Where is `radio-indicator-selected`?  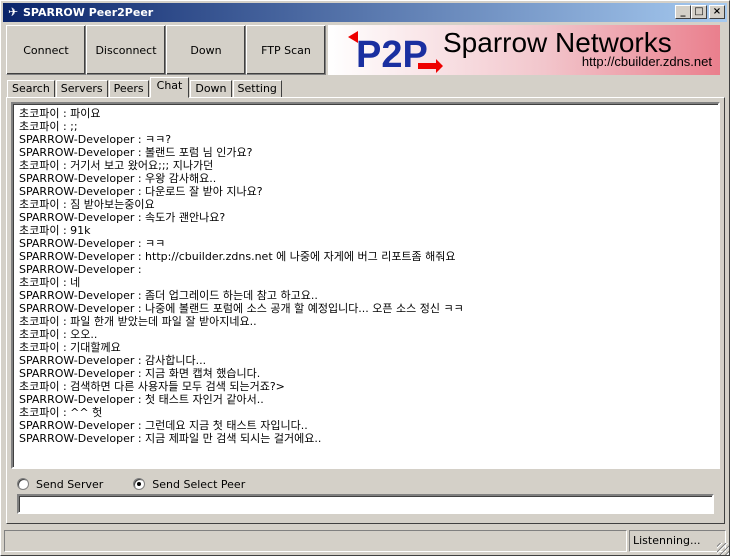 radio-indicator-selected is located at coordinates (139, 484).